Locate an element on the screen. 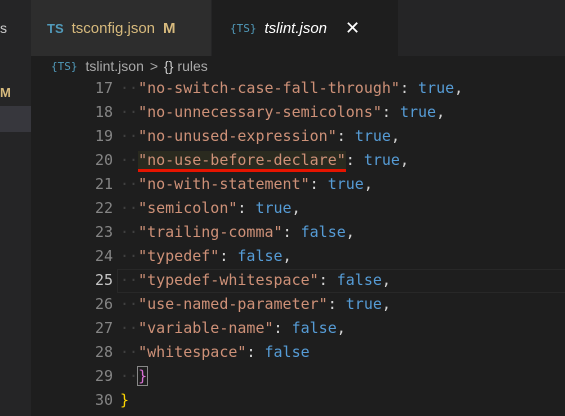 The height and width of the screenshot is (416, 565). line-number: 21 is located at coordinates (103, 184).